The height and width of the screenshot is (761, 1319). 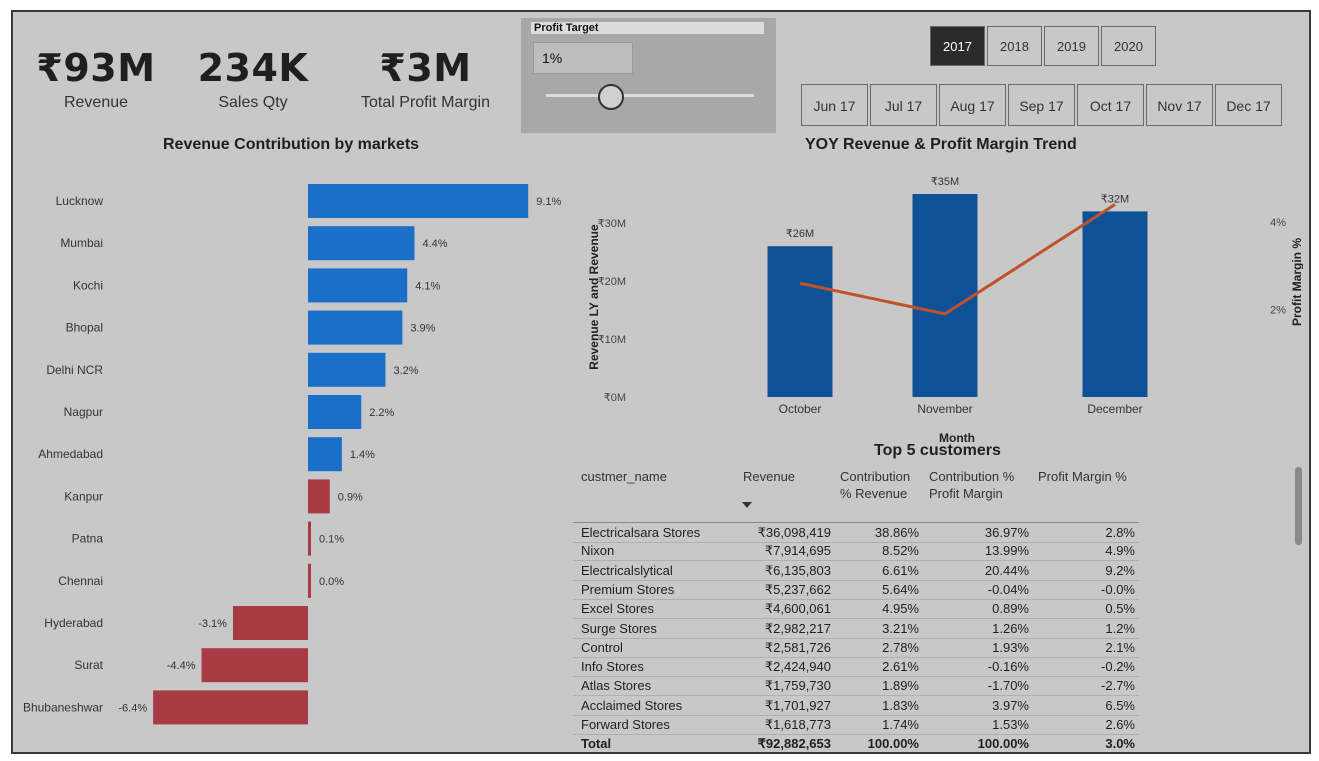 What do you see at coordinates (1110, 105) in the screenshot?
I see `month-button-oct-17: Oct 17` at bounding box center [1110, 105].